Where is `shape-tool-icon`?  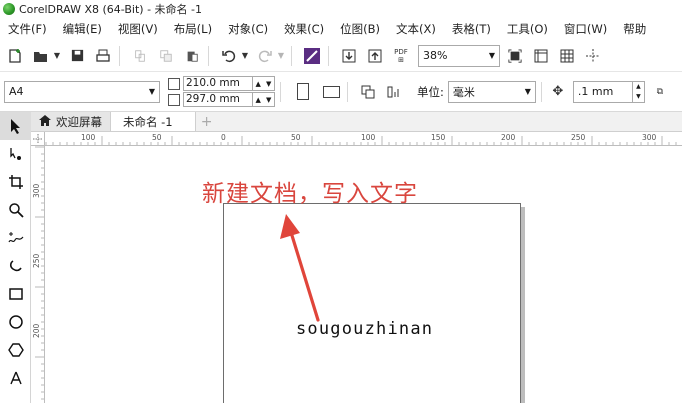
shape-tool-icon is located at coordinates (15, 154).